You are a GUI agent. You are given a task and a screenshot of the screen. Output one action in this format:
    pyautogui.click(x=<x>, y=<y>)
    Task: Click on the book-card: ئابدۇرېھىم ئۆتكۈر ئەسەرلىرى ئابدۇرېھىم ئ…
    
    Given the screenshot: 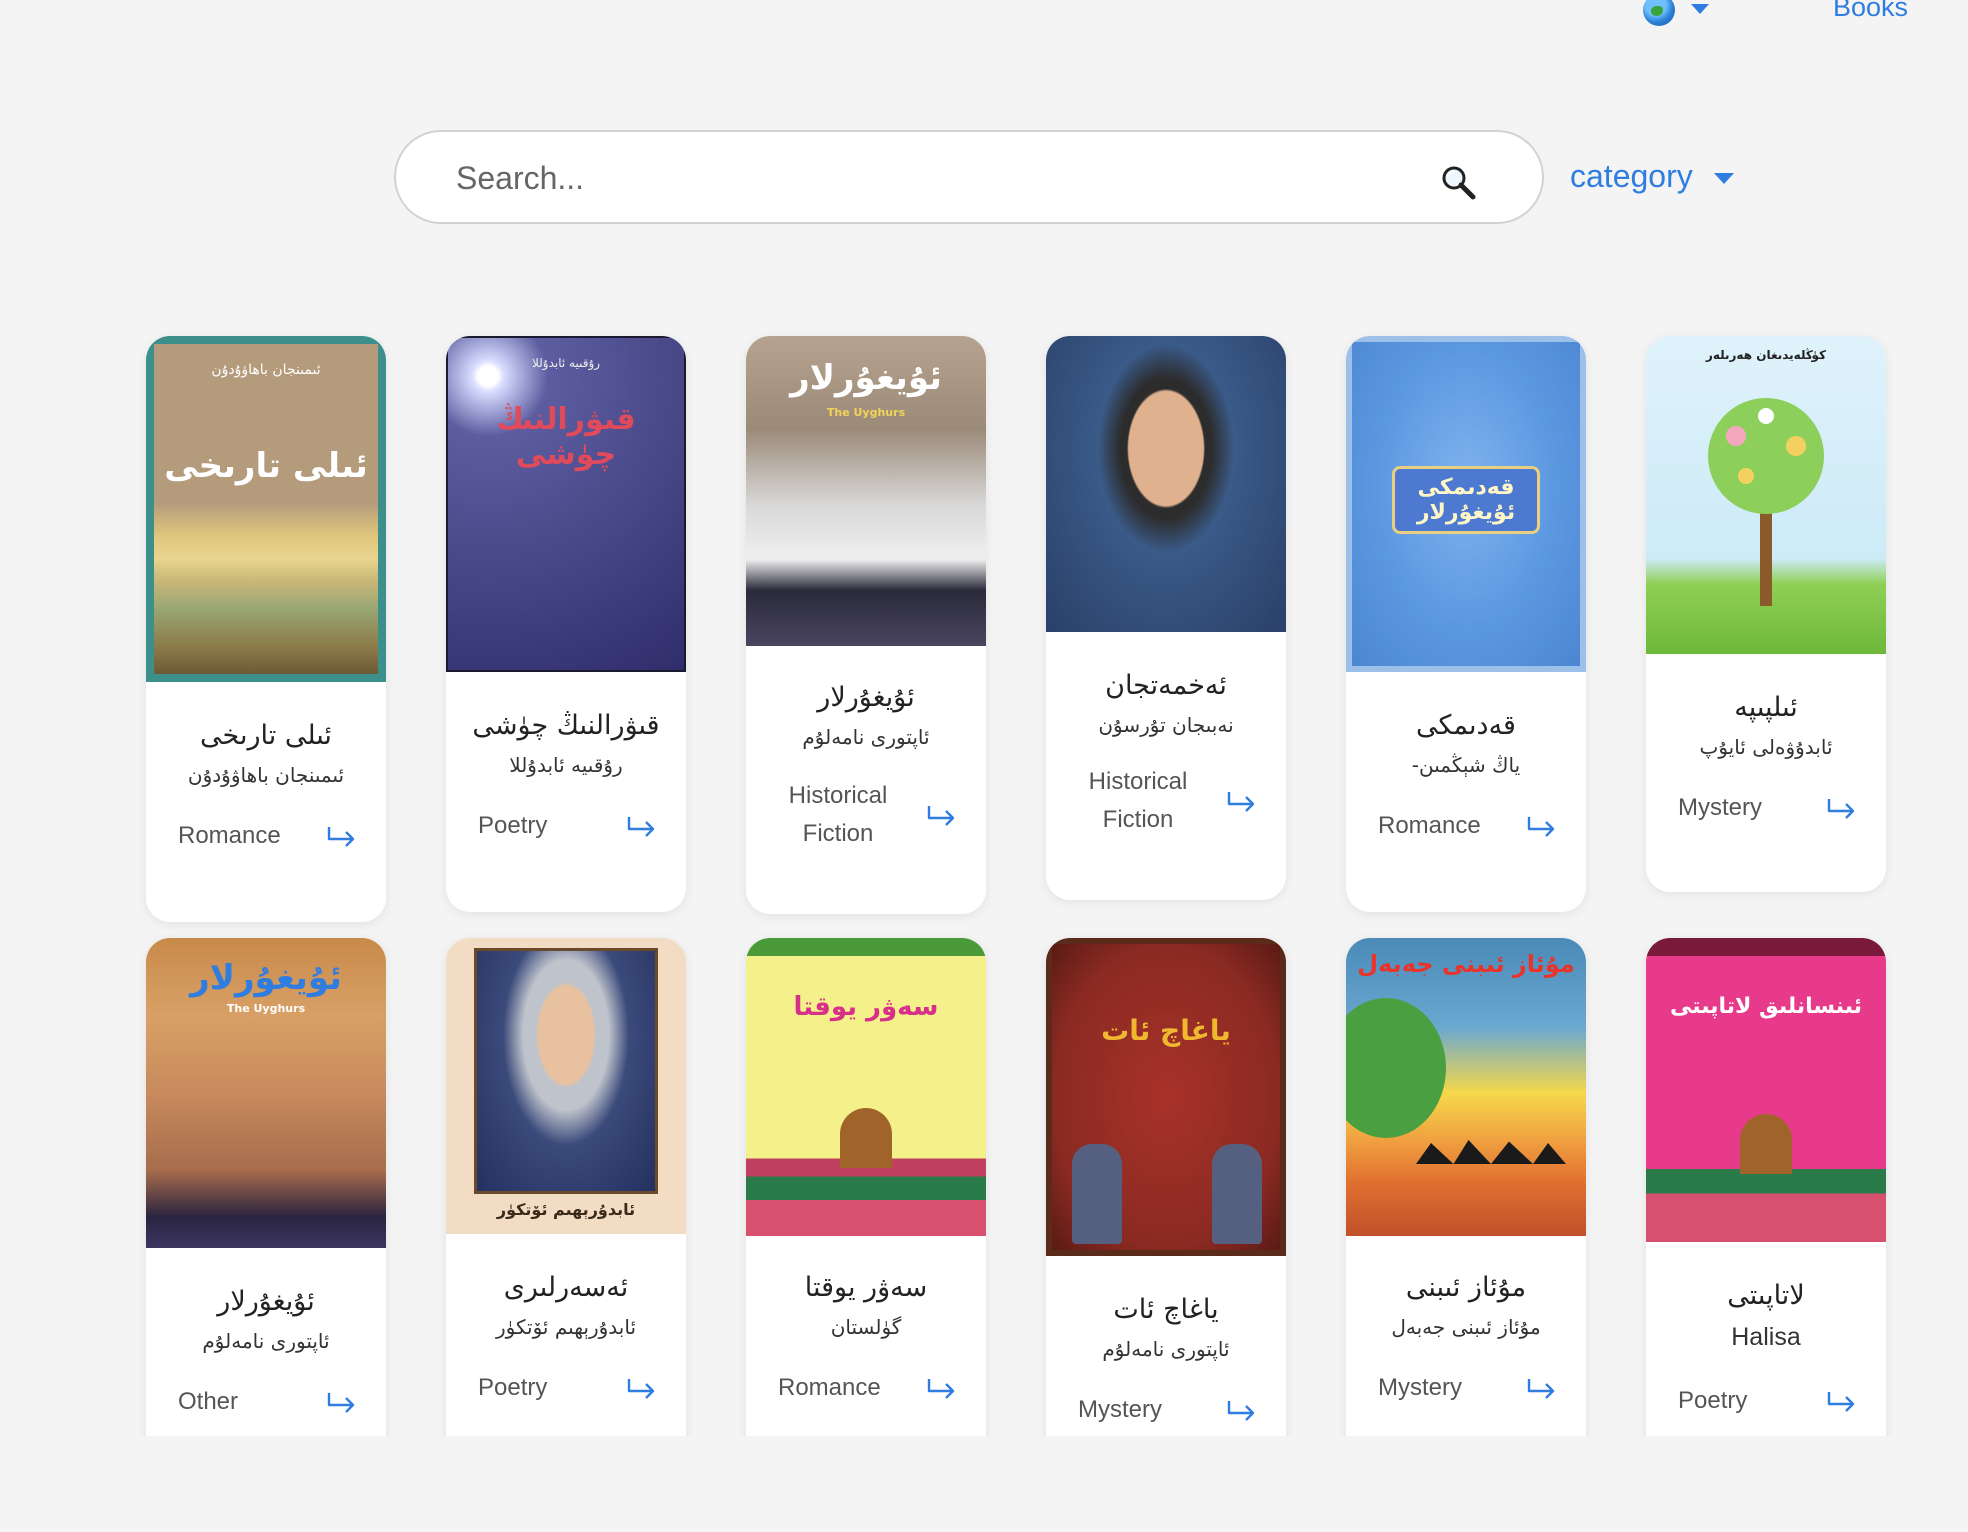 What is the action you would take?
    pyautogui.click(x=566, y=1187)
    